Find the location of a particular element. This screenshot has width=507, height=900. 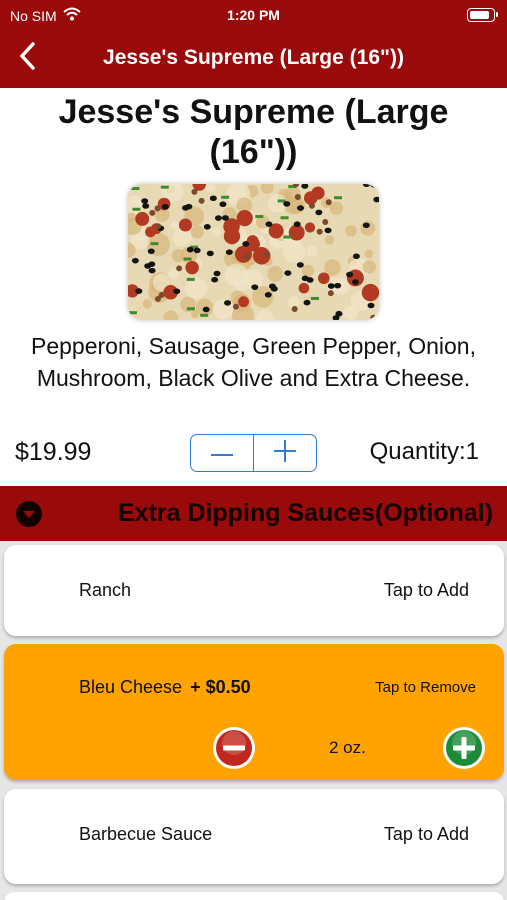

product-price: $19.99 is located at coordinates (53, 452).